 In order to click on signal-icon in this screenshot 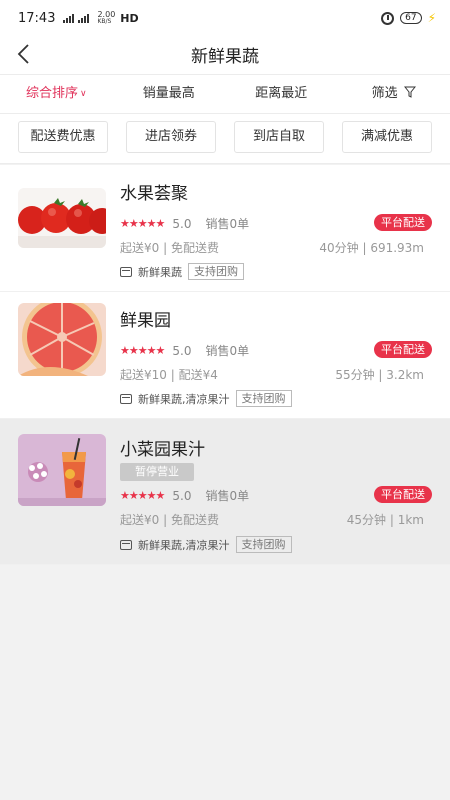, I will do `click(69, 18)`.